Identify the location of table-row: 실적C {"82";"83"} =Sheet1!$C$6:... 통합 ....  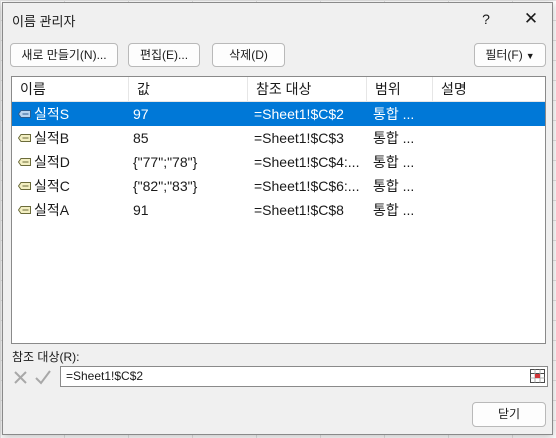
(278, 186).